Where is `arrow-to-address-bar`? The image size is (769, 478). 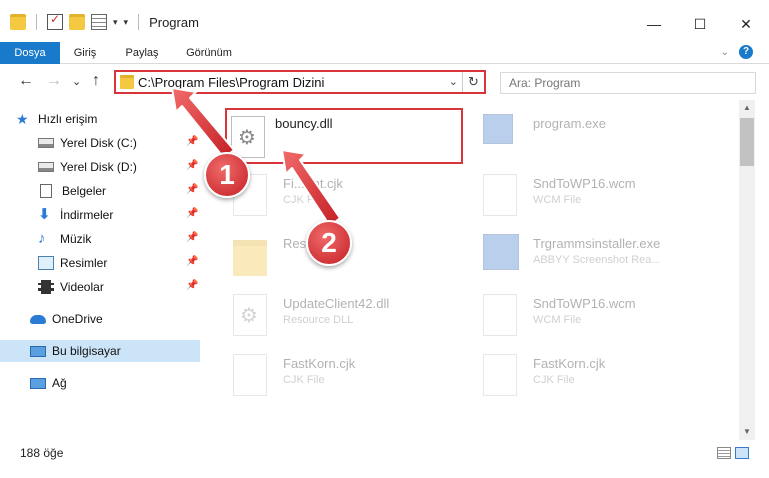
arrow-to-address-bar is located at coordinates (203, 123).